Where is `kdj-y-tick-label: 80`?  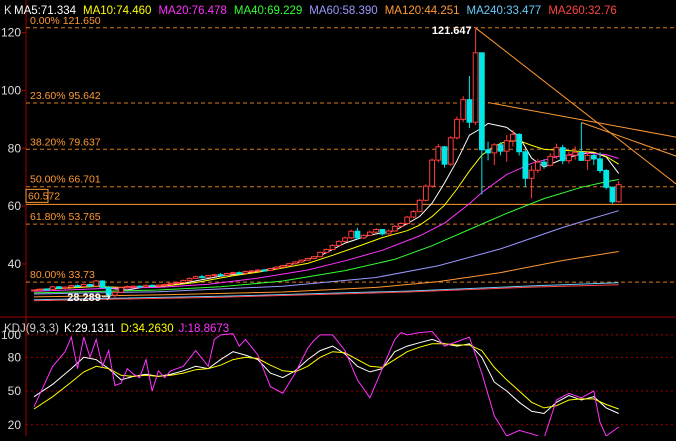 kdj-y-tick-label: 80 is located at coordinates (15, 357).